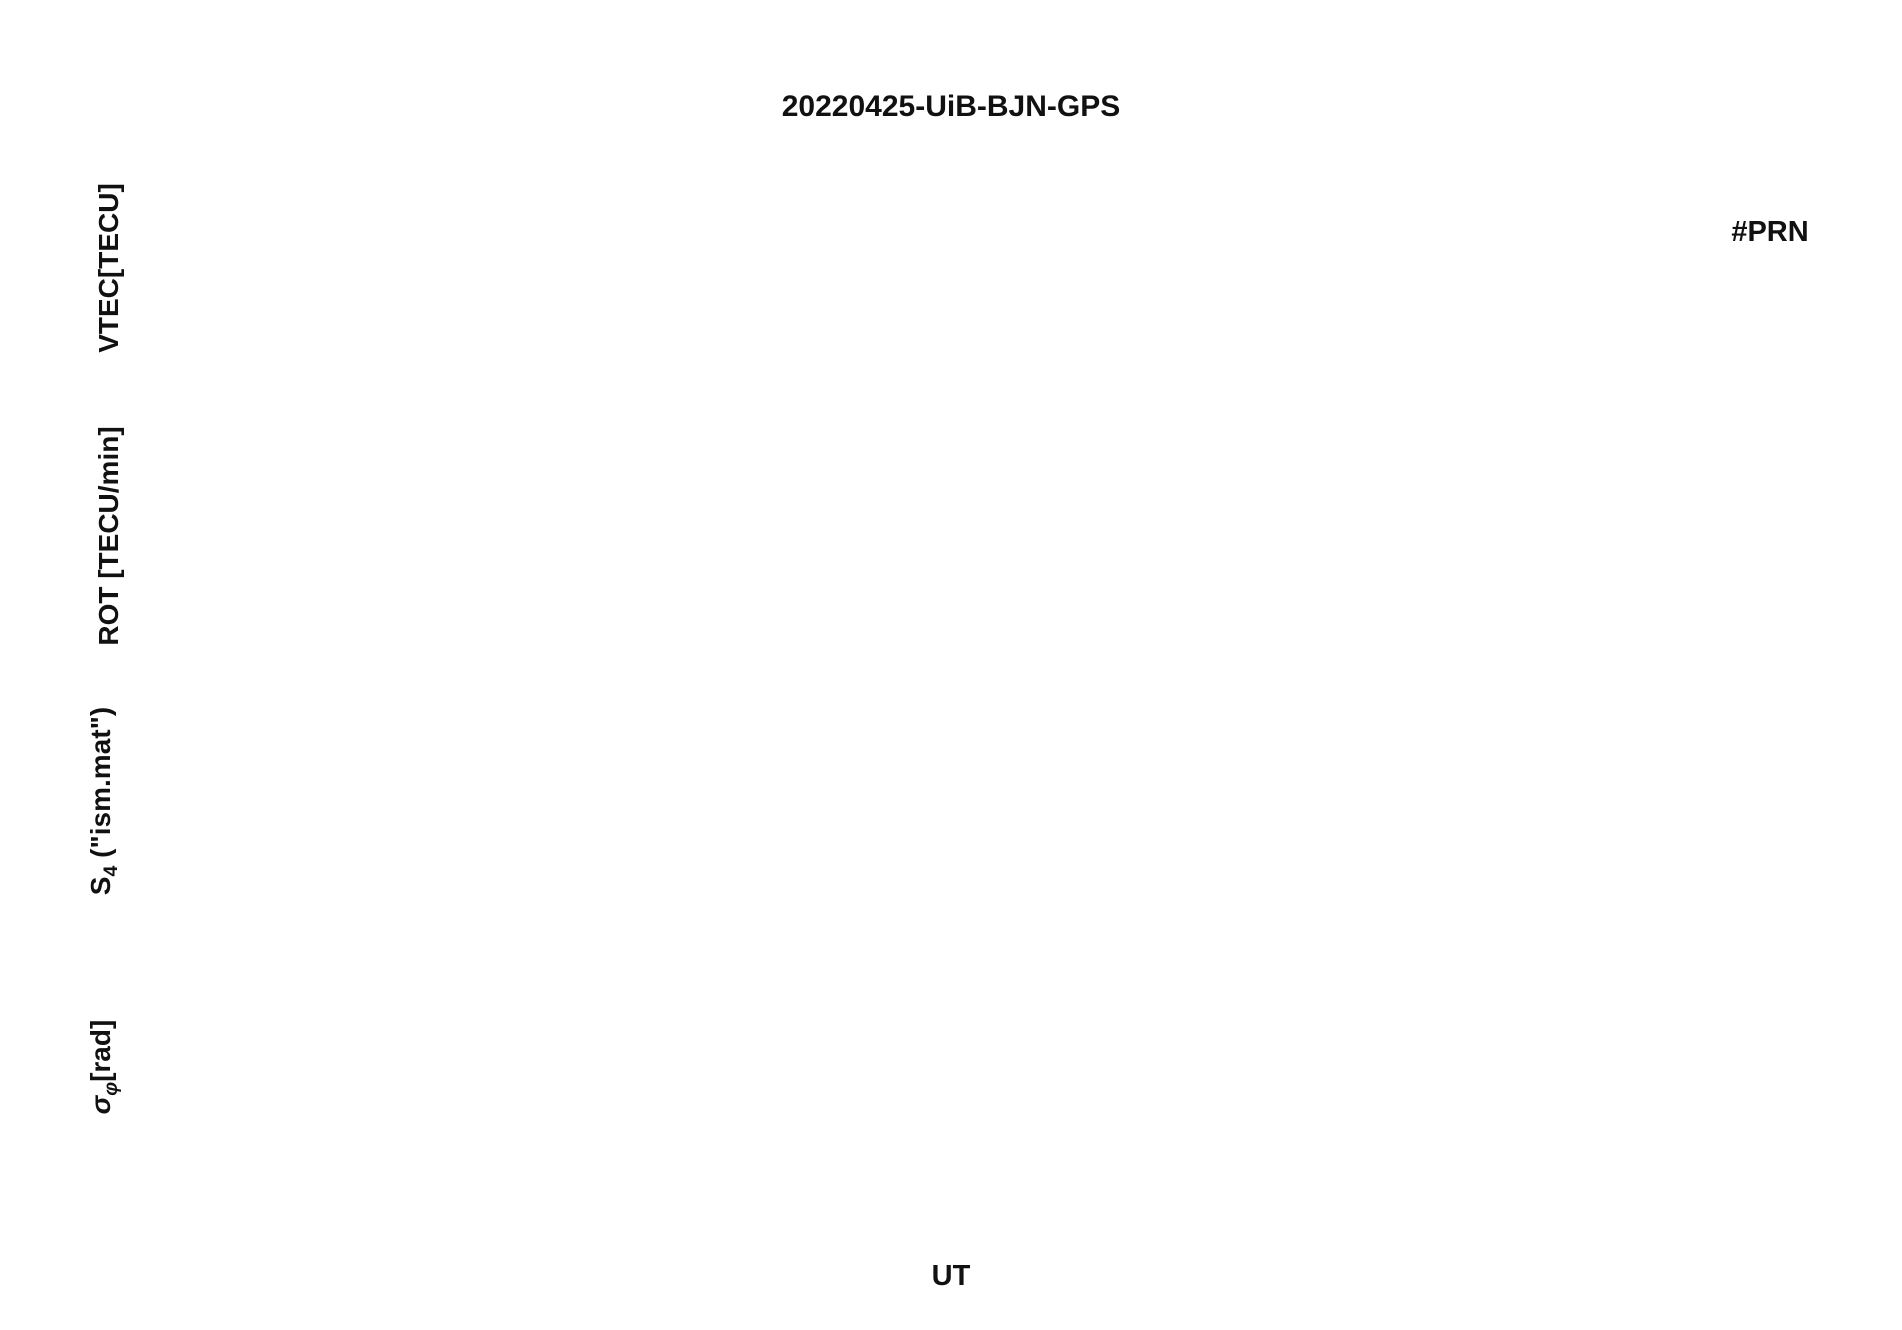 This screenshot has height=1330, width=1902. Describe the element at coordinates (103, 1067) in the screenshot. I see `y-axis-label-sigma-phi: σφ[rad]` at that location.